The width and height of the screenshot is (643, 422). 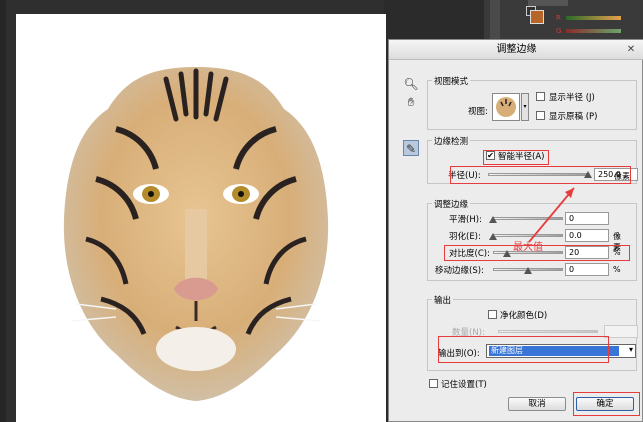 I want to click on show-original-checkbox, so click(x=540, y=115).